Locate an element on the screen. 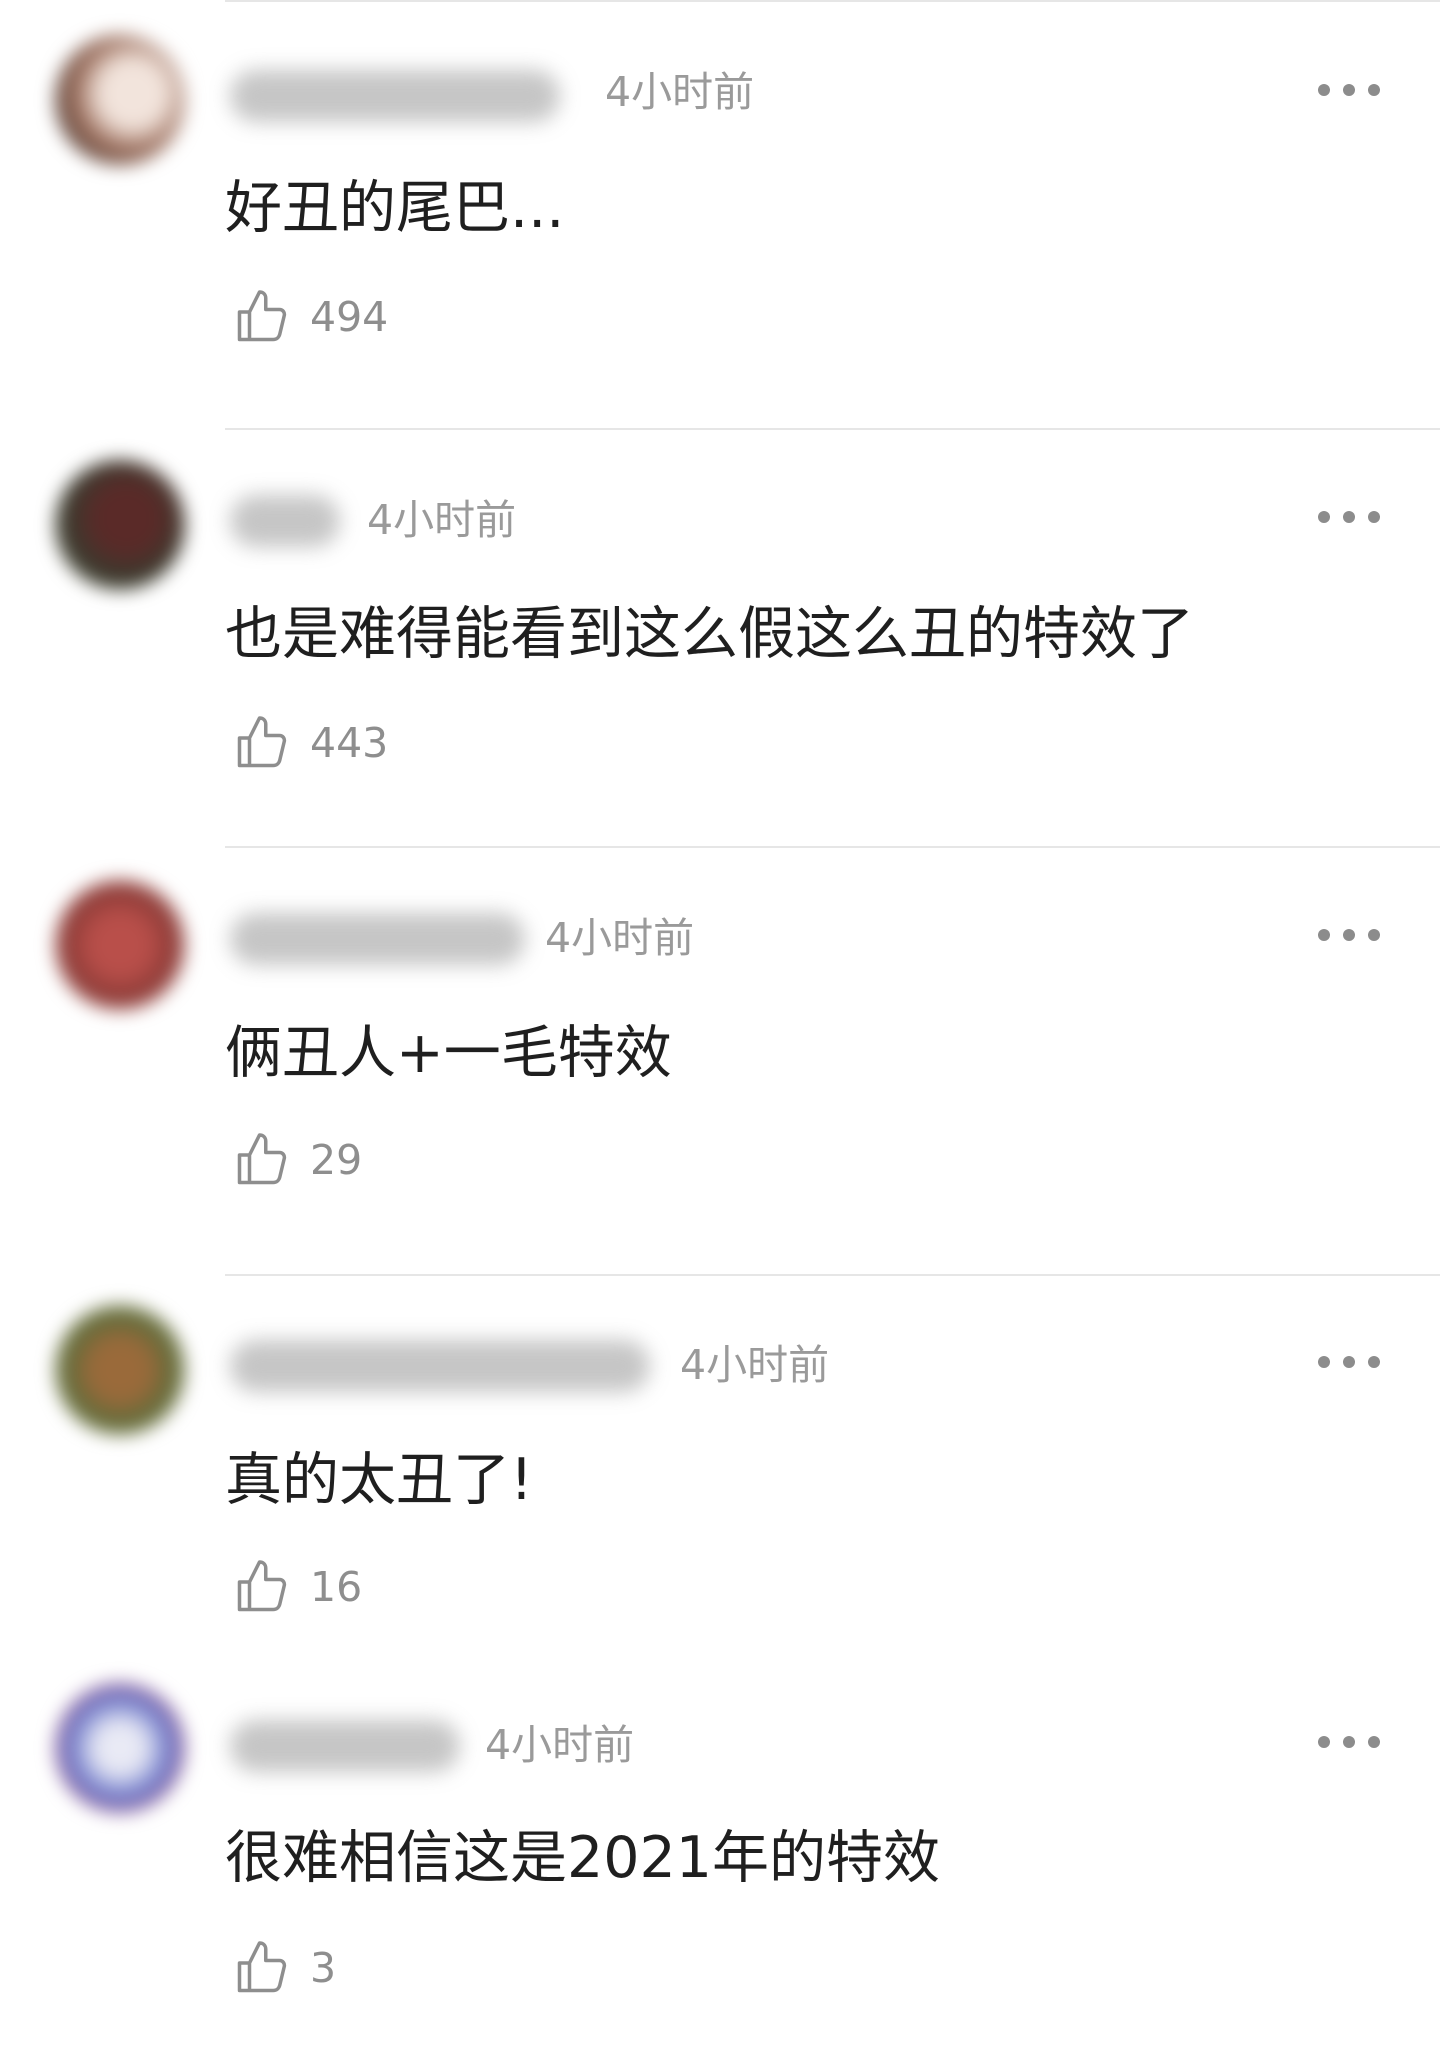 The image size is (1440, 2049). like-count: 494 is located at coordinates (349, 316).